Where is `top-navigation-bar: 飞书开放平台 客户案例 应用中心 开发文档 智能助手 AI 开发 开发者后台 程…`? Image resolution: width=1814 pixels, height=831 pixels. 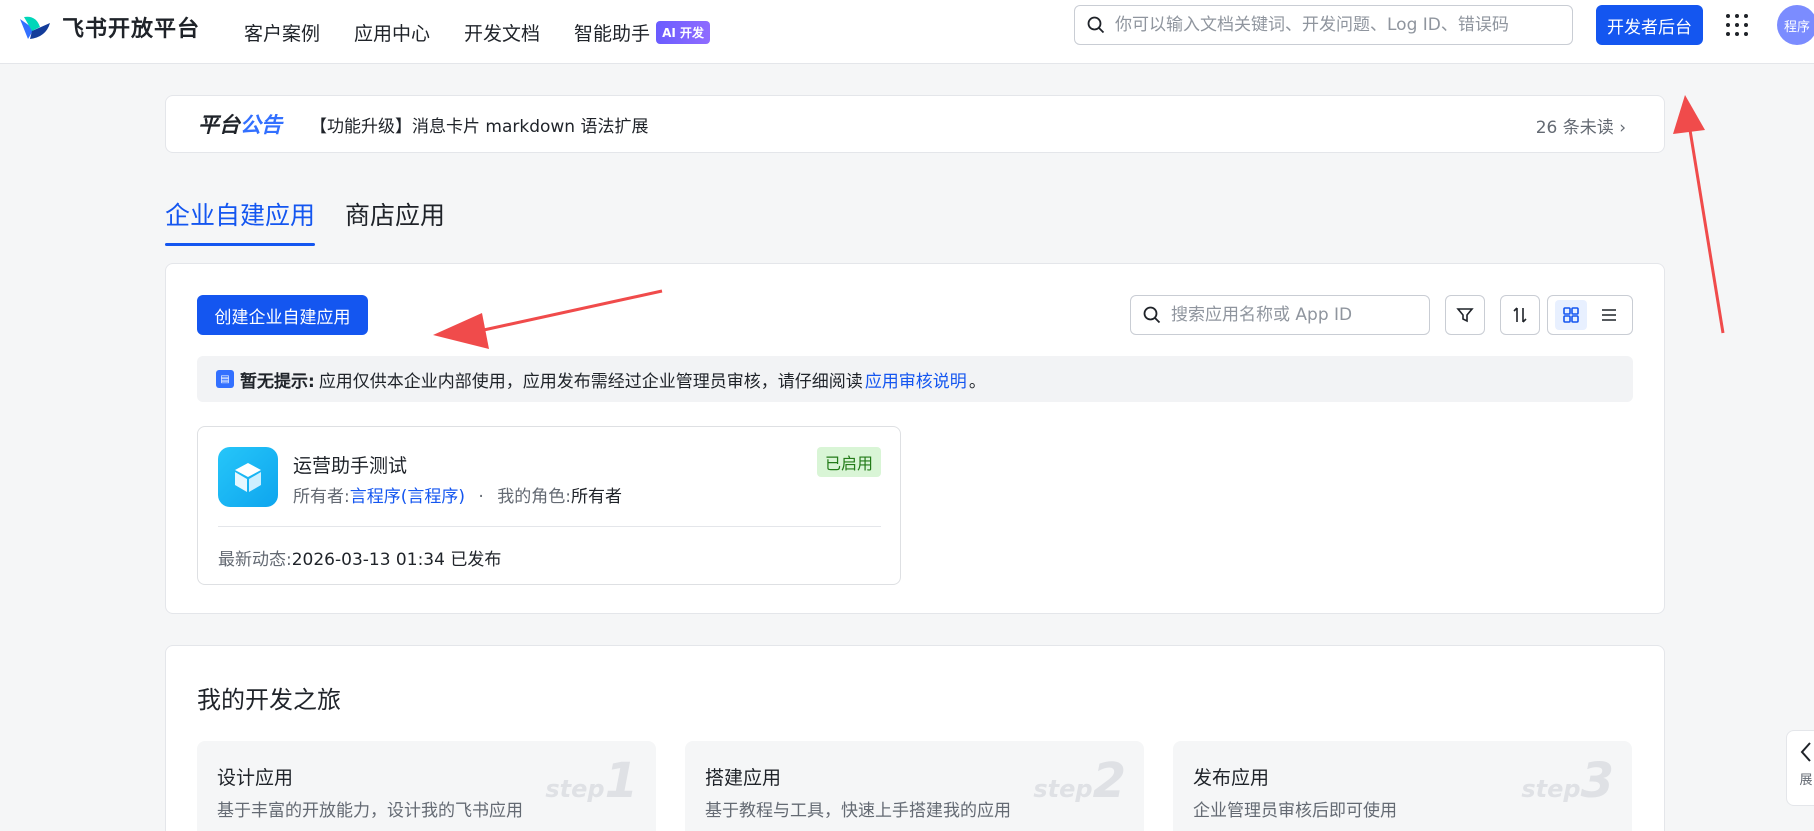
top-navigation-bar: 飞书开放平台 客户案例 应用中心 开发文档 智能助手 AI 开发 开发者后台 程… is located at coordinates (907, 32).